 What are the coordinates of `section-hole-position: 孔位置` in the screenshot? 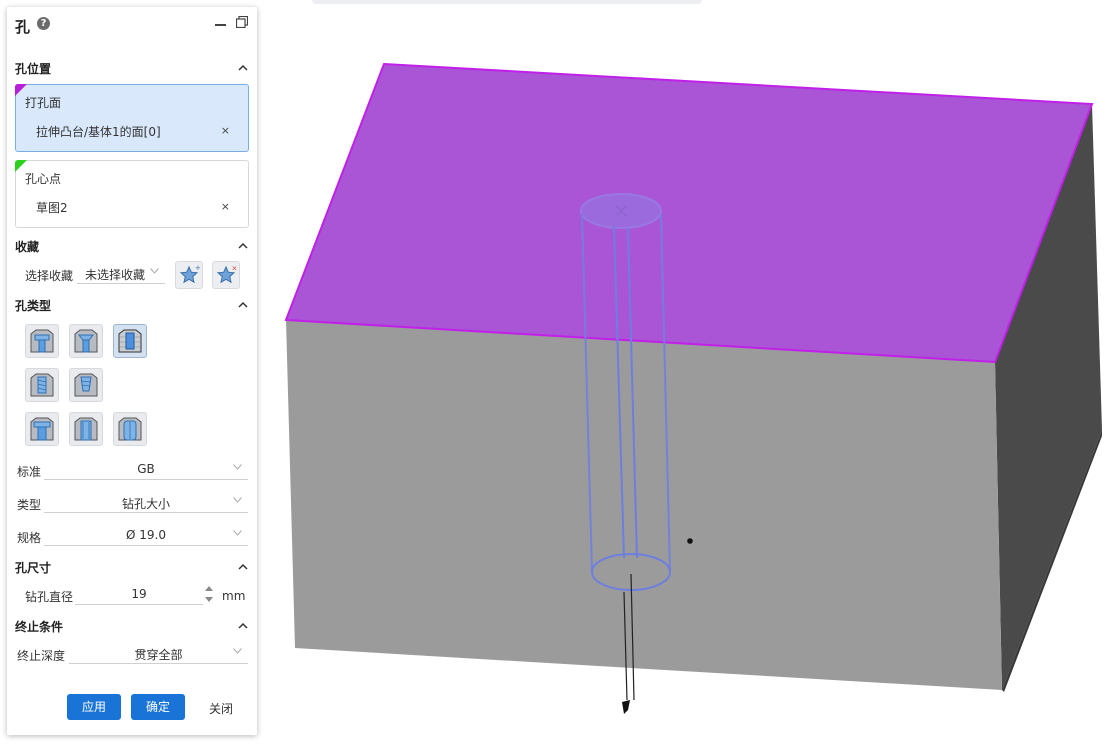 It's located at (33, 68).